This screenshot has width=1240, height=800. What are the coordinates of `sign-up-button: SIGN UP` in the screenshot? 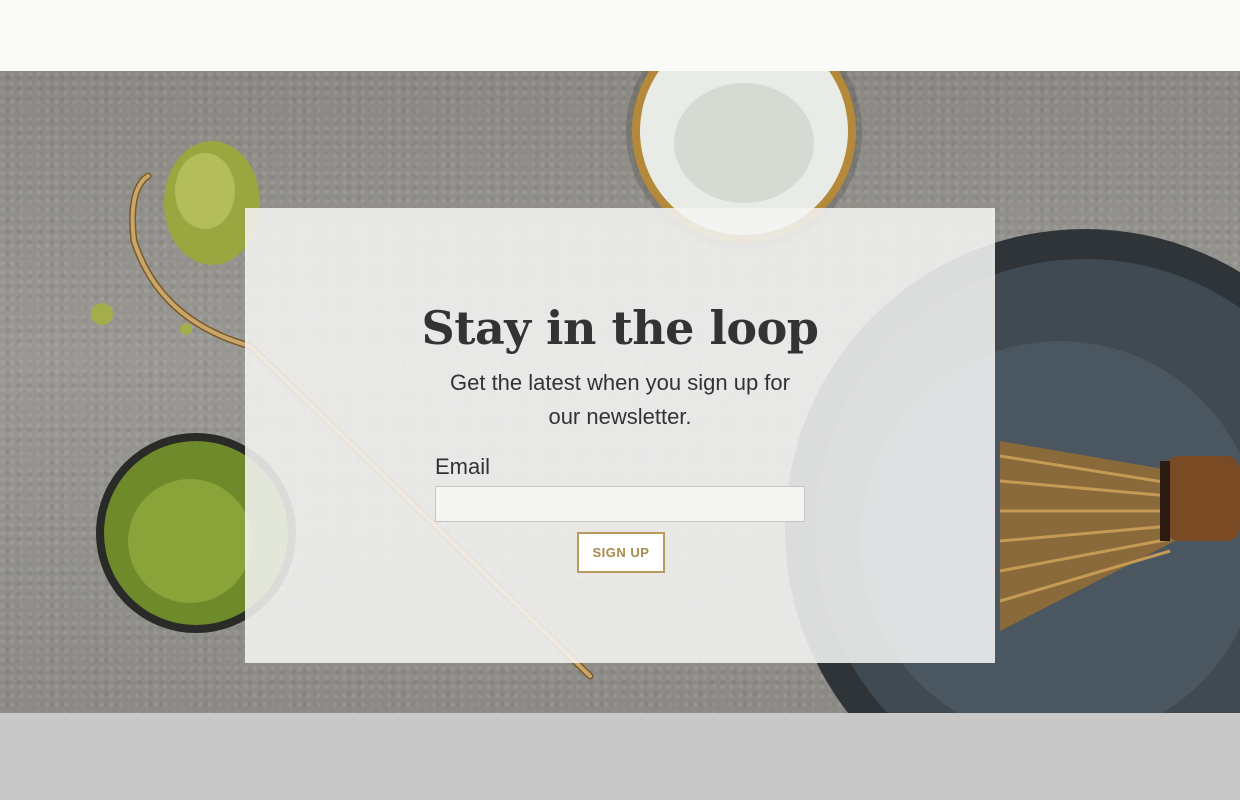 It's located at (621, 552).